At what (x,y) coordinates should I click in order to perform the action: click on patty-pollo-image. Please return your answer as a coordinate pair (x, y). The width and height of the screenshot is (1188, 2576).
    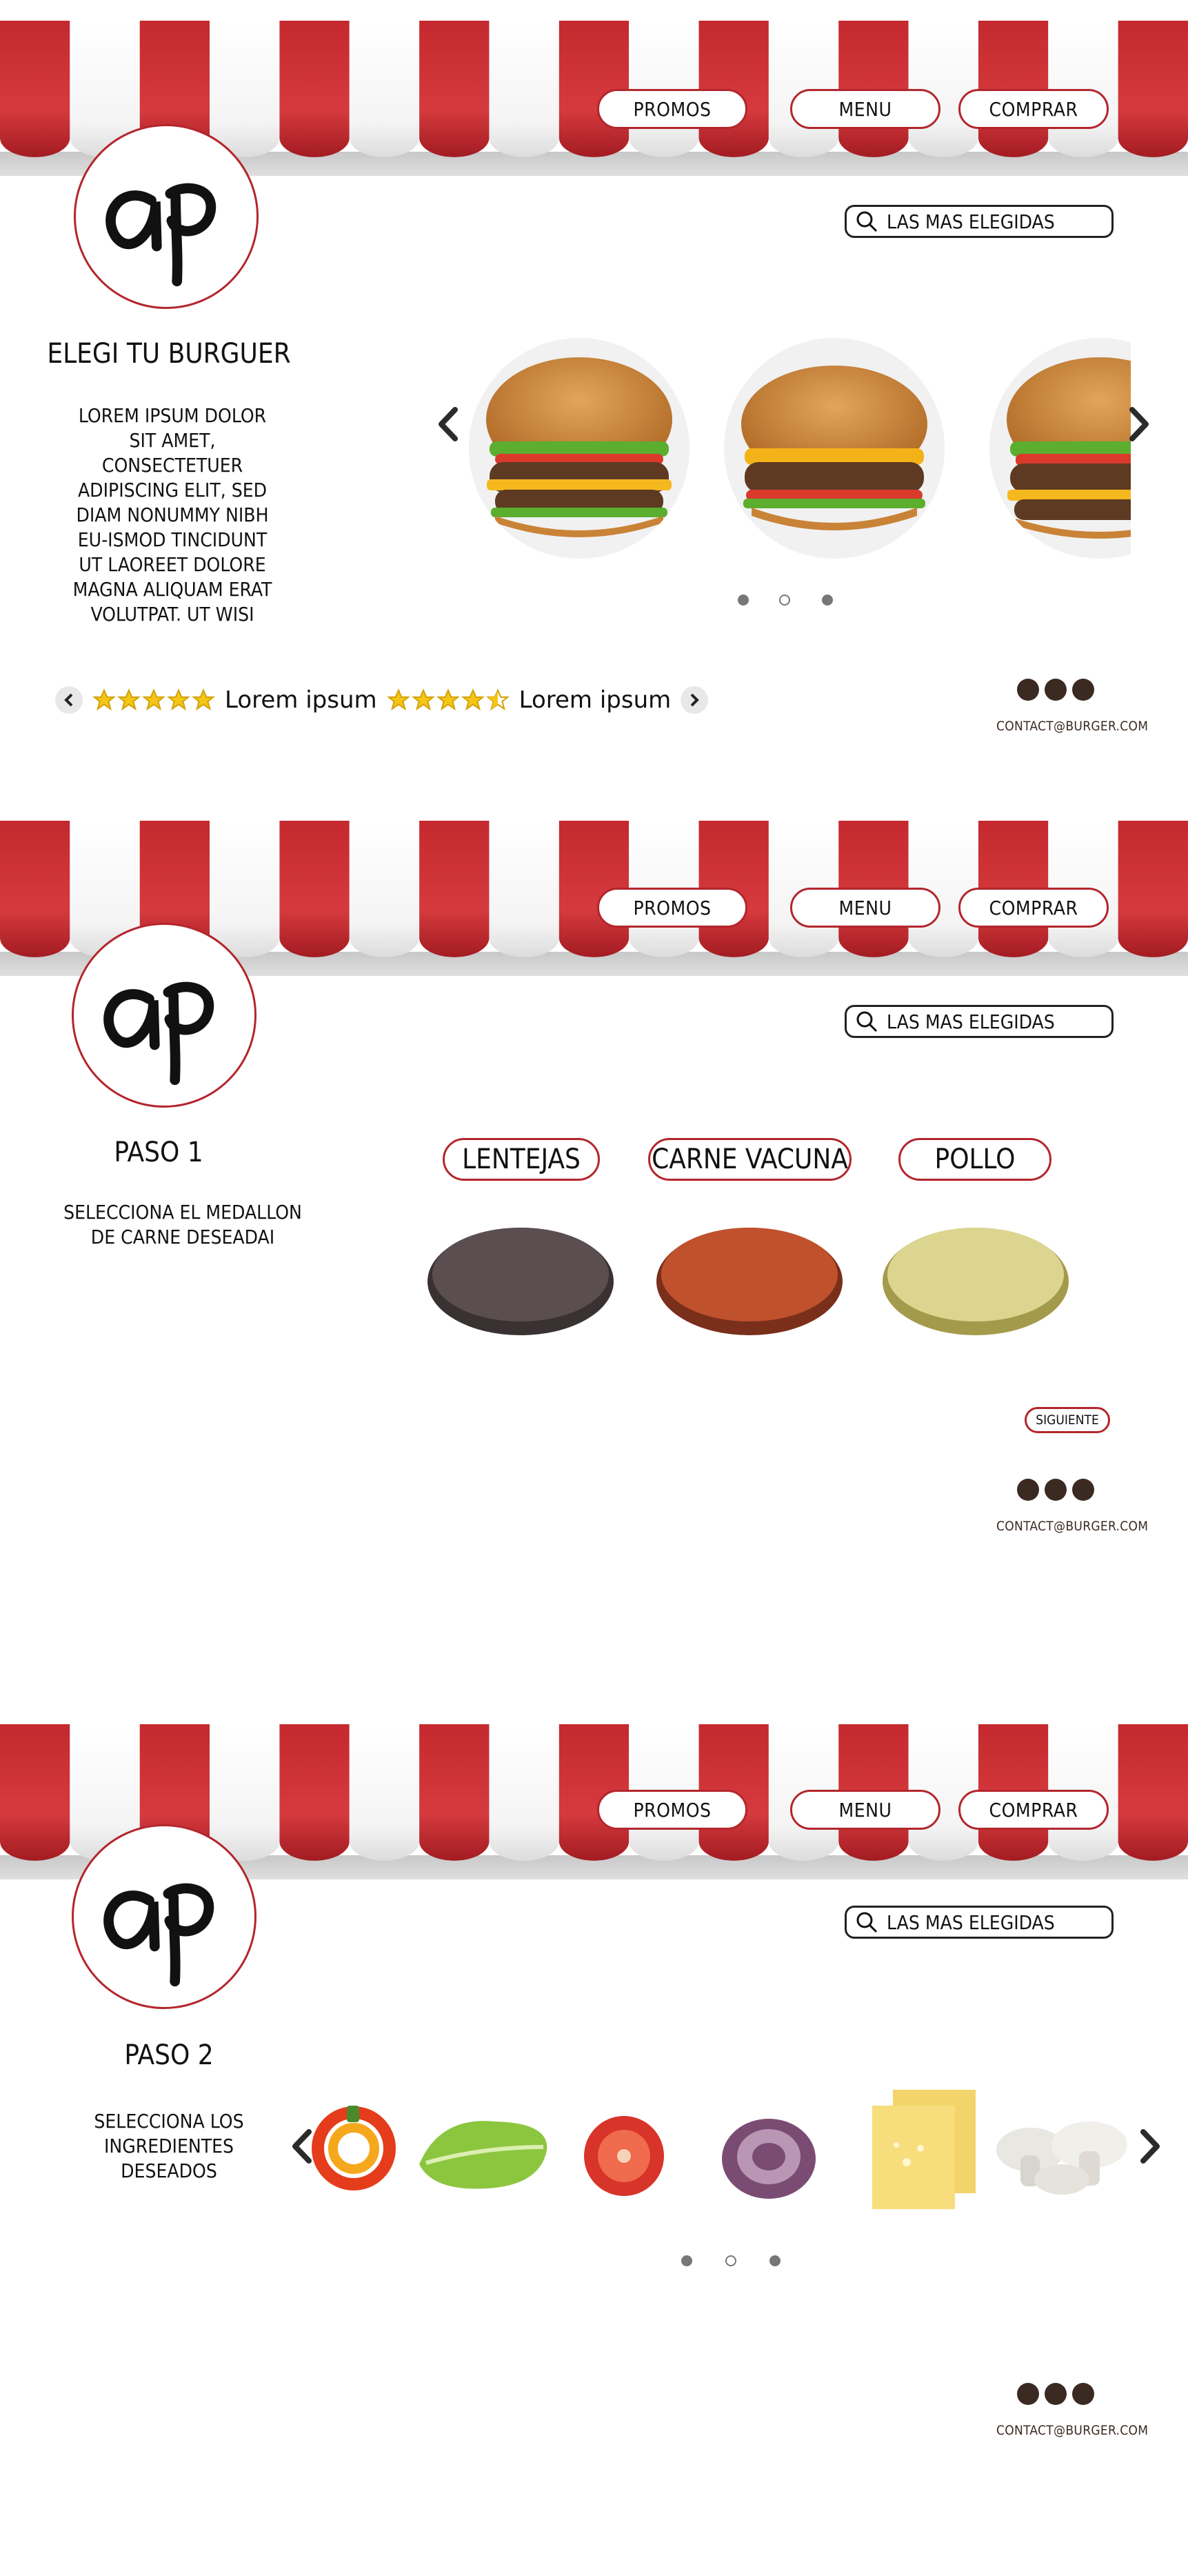
    Looking at the image, I should click on (975, 1276).